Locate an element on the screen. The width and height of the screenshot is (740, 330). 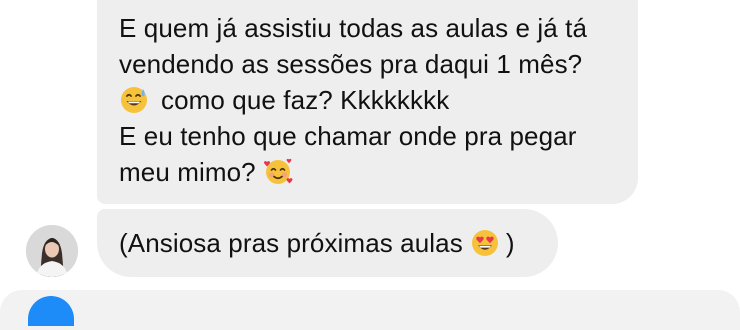
message-line: como que faz? Kkkkkkkk is located at coordinates (367, 100).